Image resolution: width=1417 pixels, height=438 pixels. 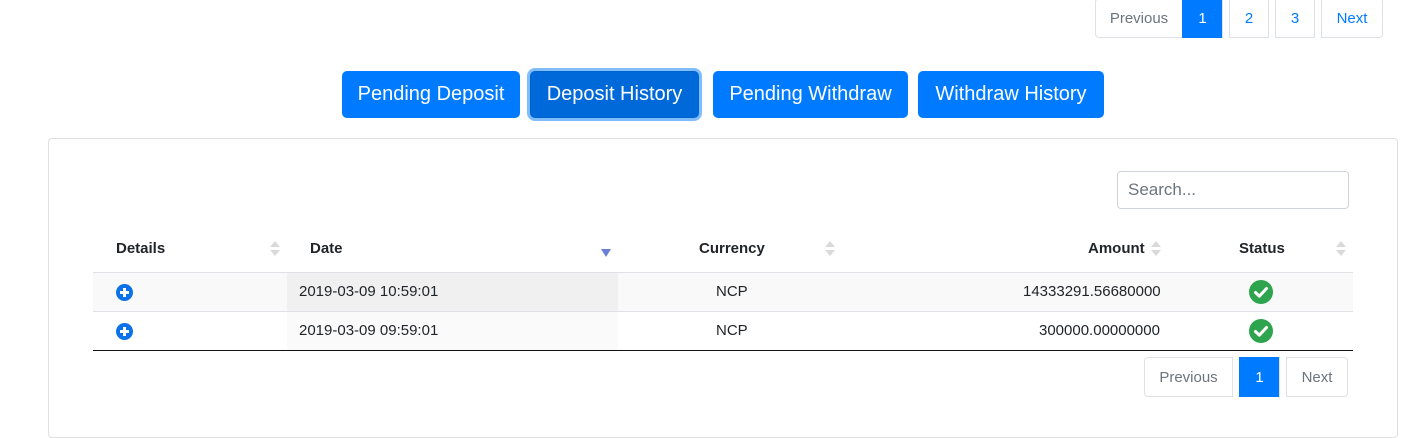 What do you see at coordinates (1317, 377) in the screenshot?
I see `bottom-next-button: Next` at bounding box center [1317, 377].